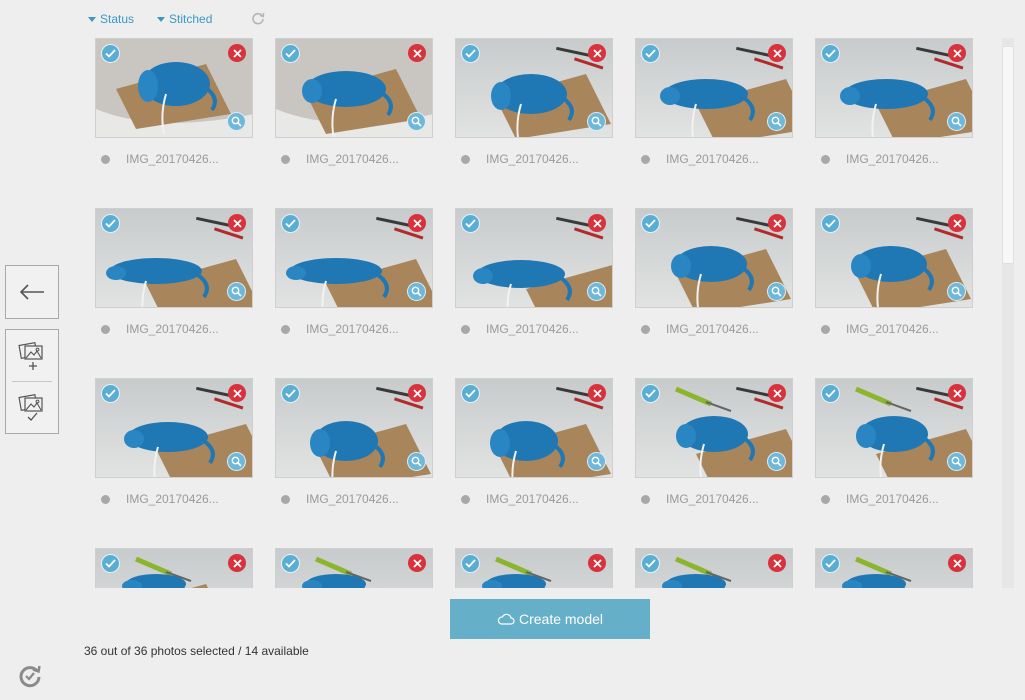 The height and width of the screenshot is (700, 1025). Describe the element at coordinates (258, 18) in the screenshot. I see `refresh-icon` at that location.